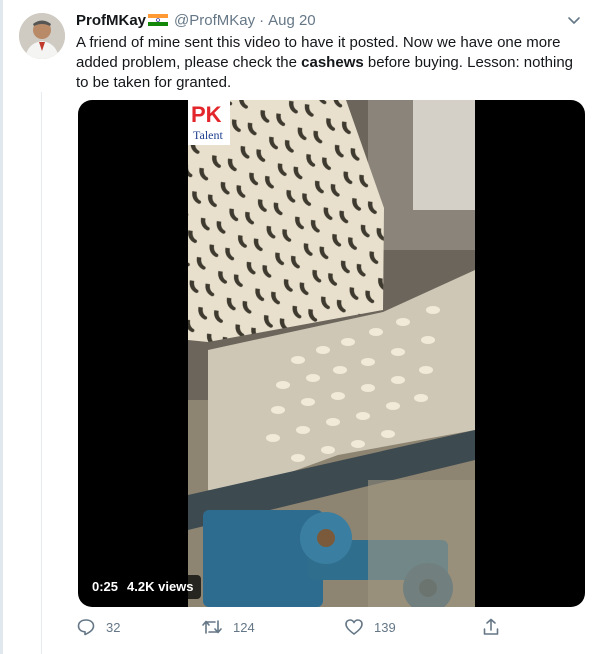 Image resolution: width=602 pixels, height=654 pixels. Describe the element at coordinates (98, 627) in the screenshot. I see `reply-button: 32` at that location.